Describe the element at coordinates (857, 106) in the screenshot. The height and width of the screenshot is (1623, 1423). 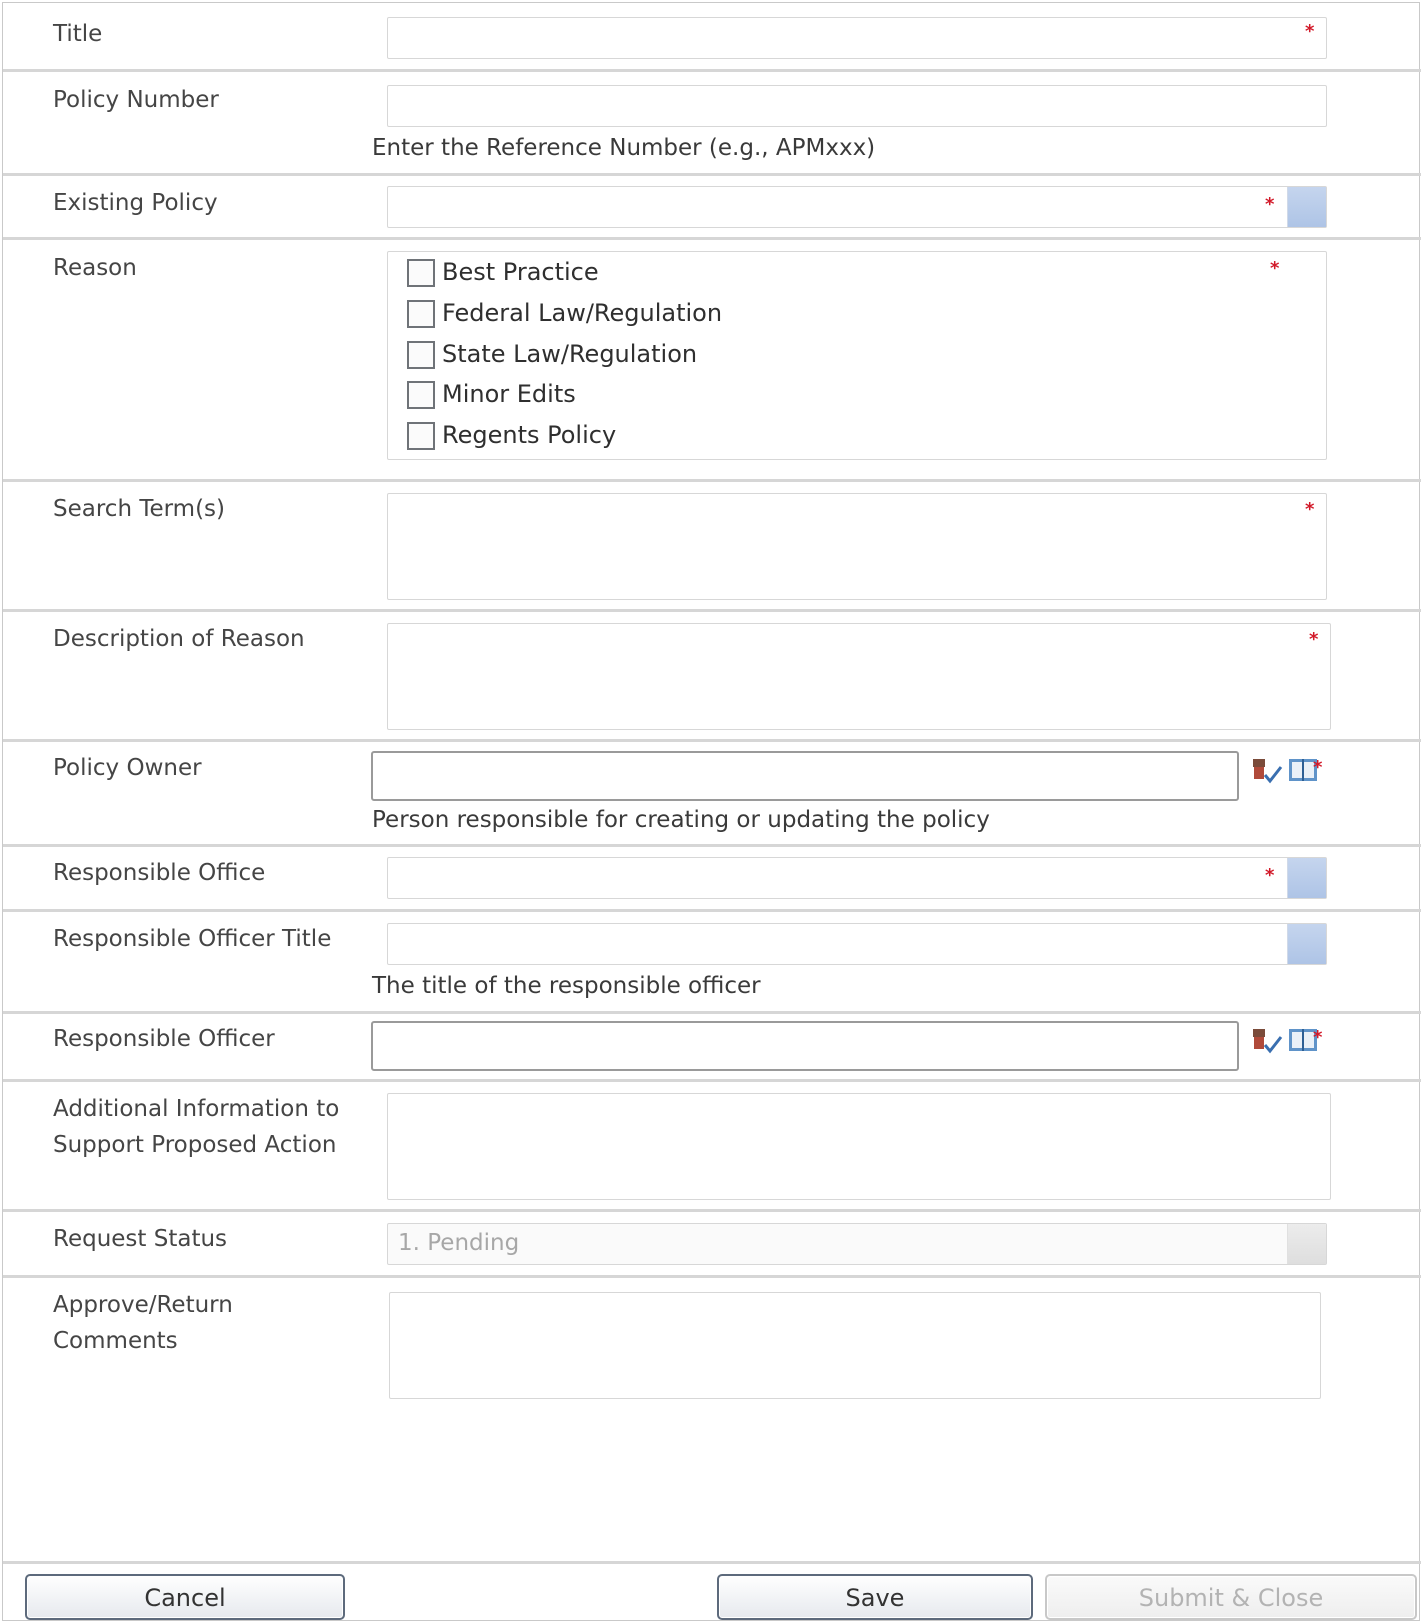
I see `policy-number-input` at that location.